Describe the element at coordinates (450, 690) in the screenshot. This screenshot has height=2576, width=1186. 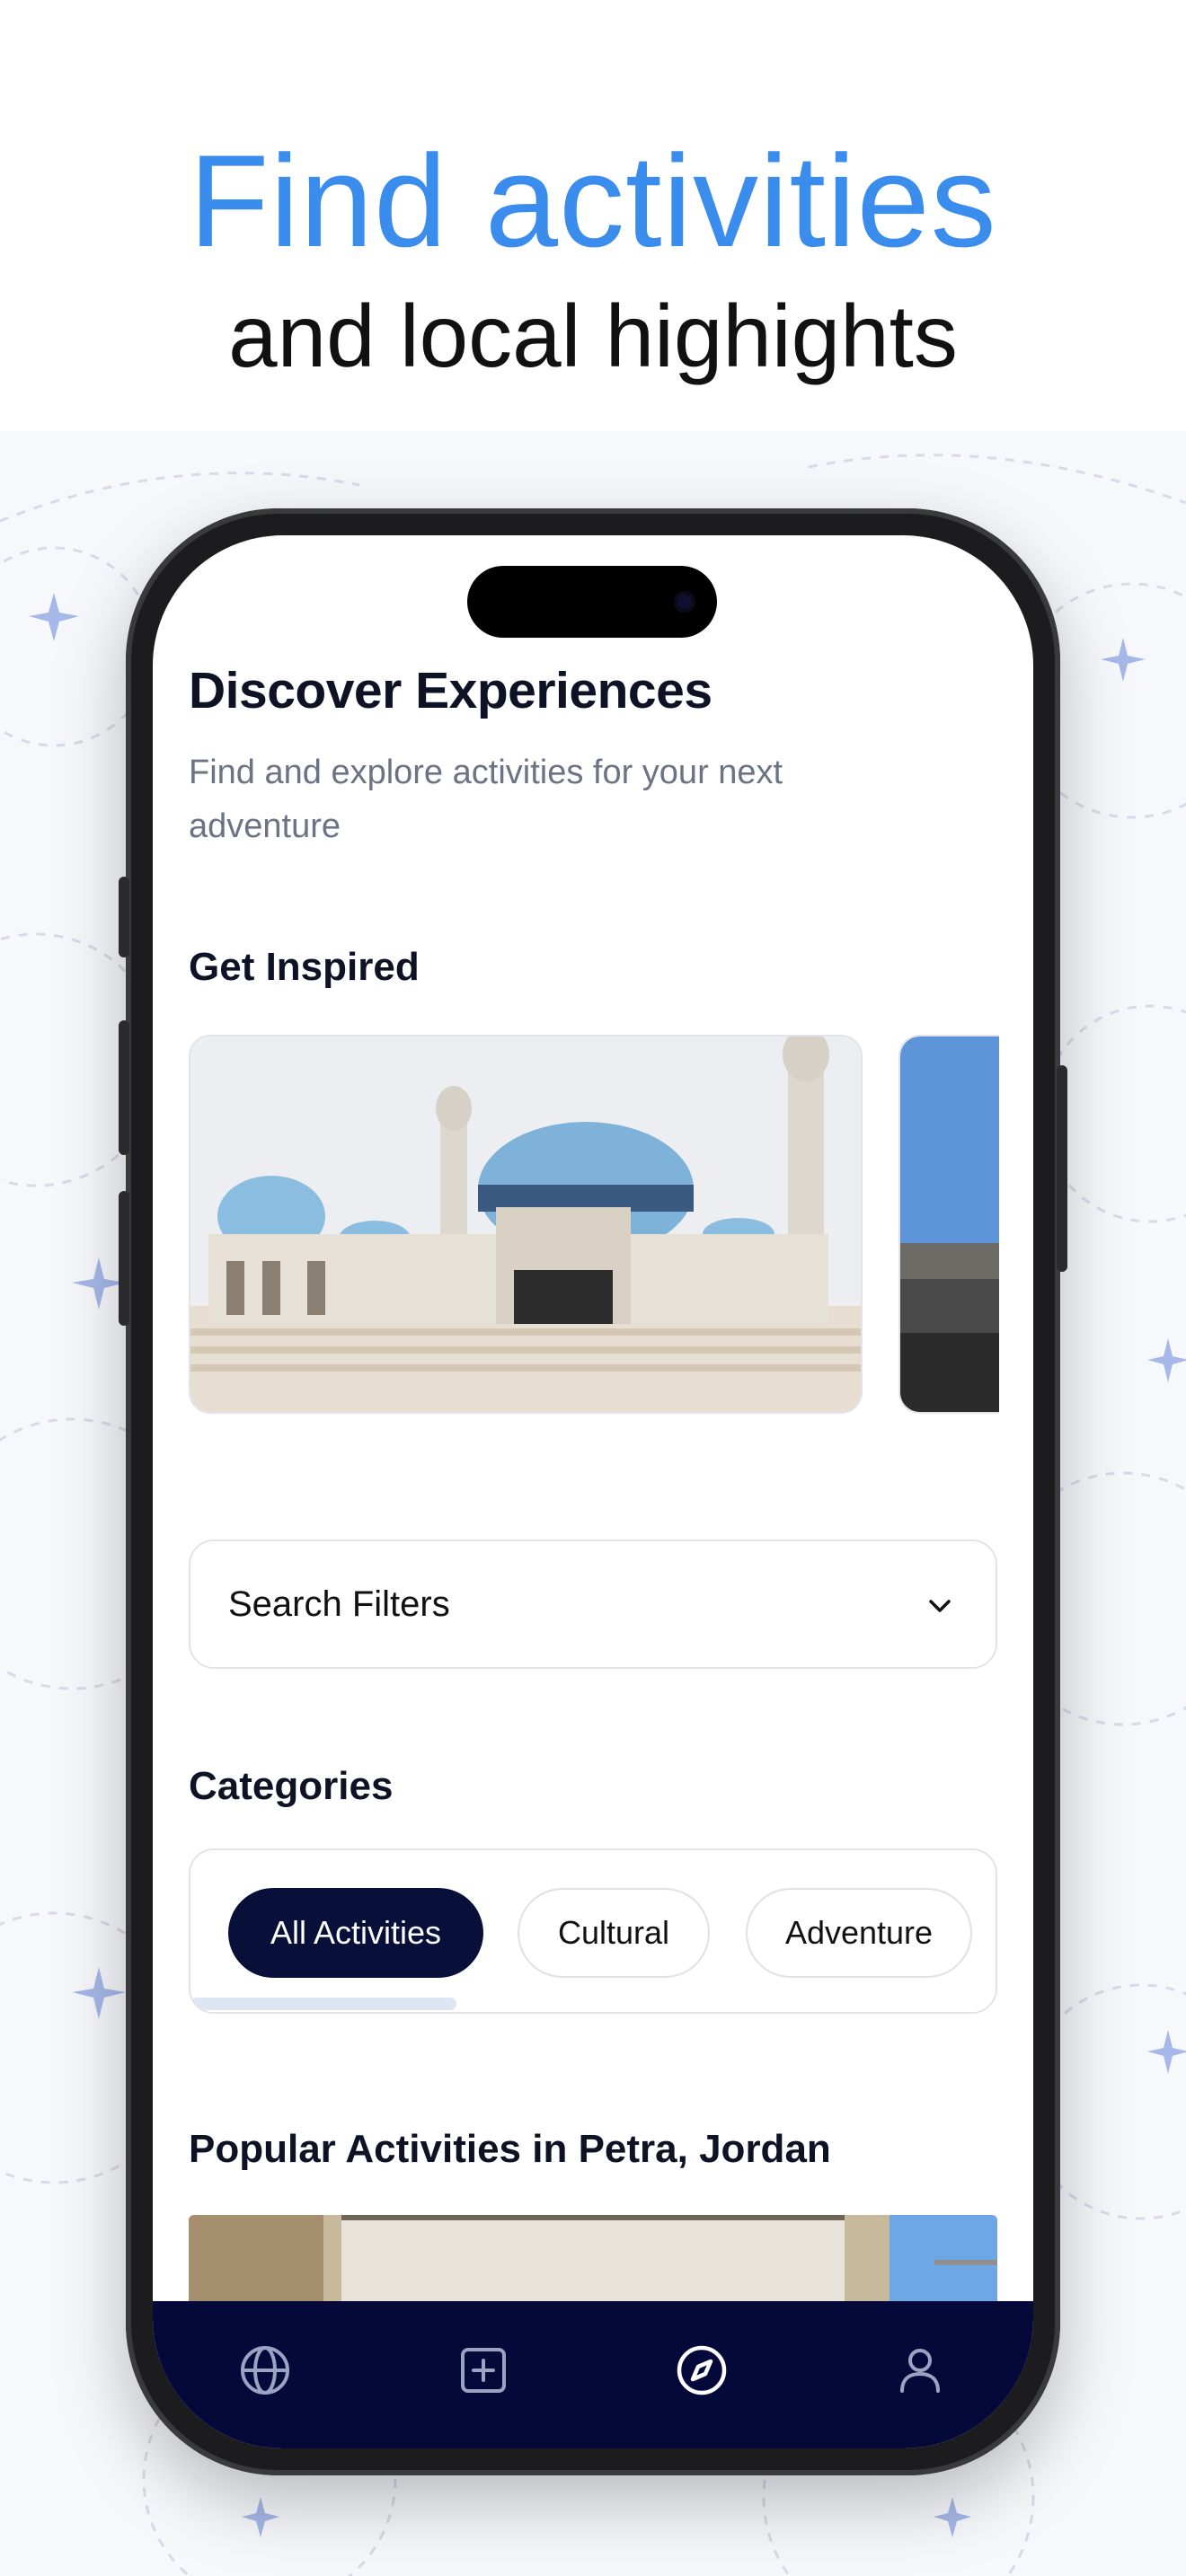
I see `page-title: Discover Experiences` at that location.